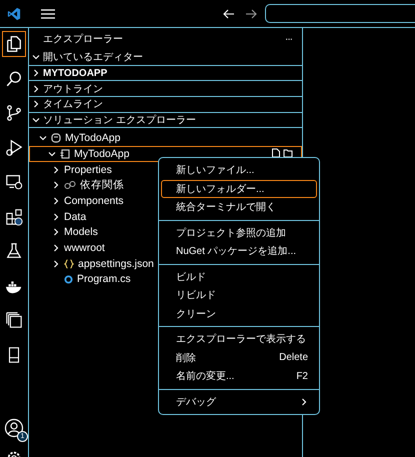  Describe the element at coordinates (119, 121) in the screenshot. I see `section-title: ソリューション エクスプローラー` at that location.